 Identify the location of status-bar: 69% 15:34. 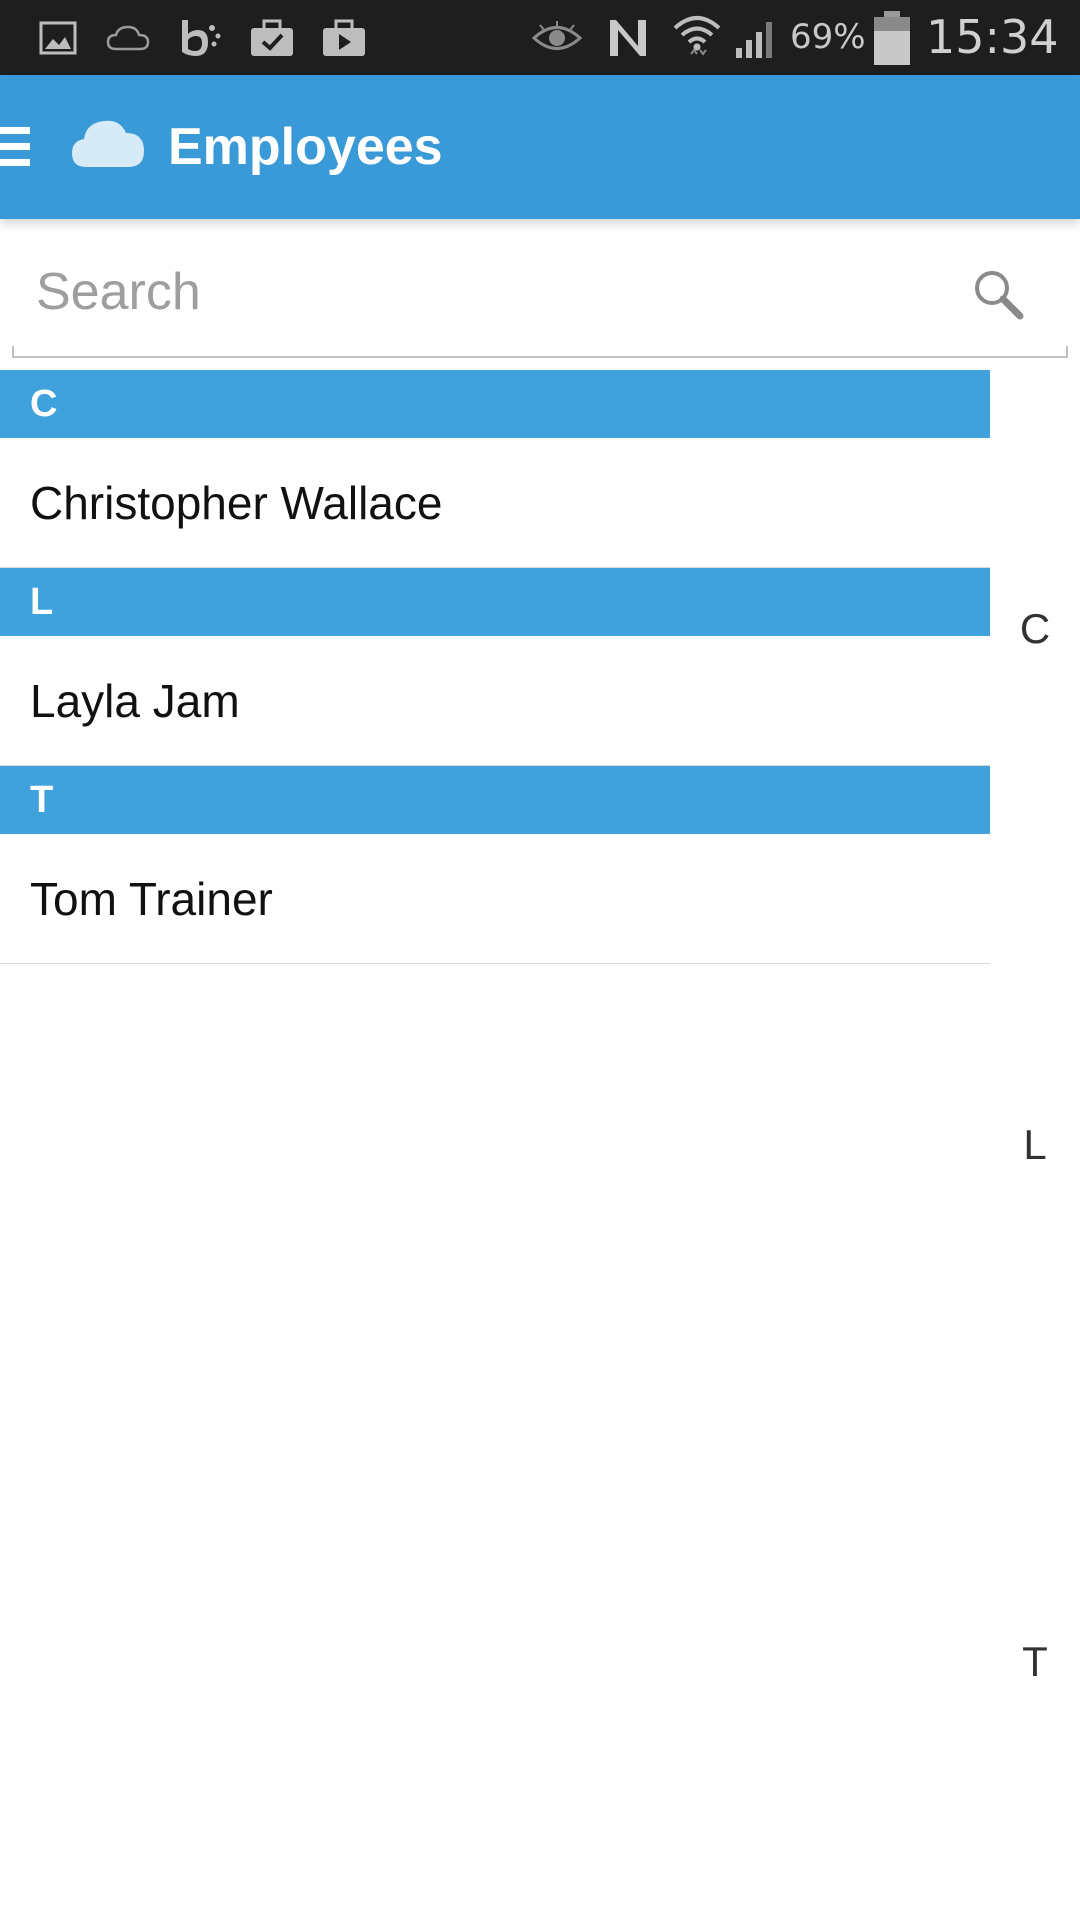
(540, 37).